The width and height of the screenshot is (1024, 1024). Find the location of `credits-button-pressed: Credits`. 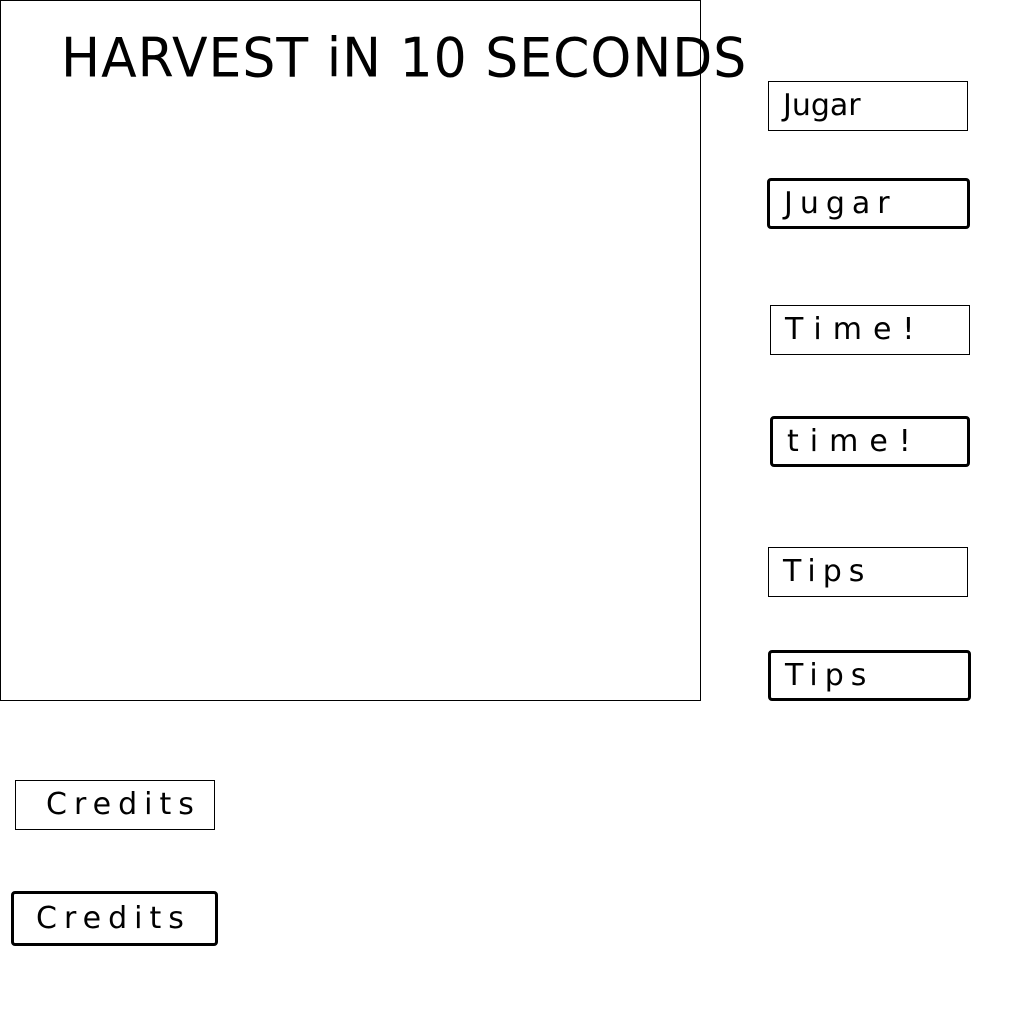

credits-button-pressed: Credits is located at coordinates (114, 918).